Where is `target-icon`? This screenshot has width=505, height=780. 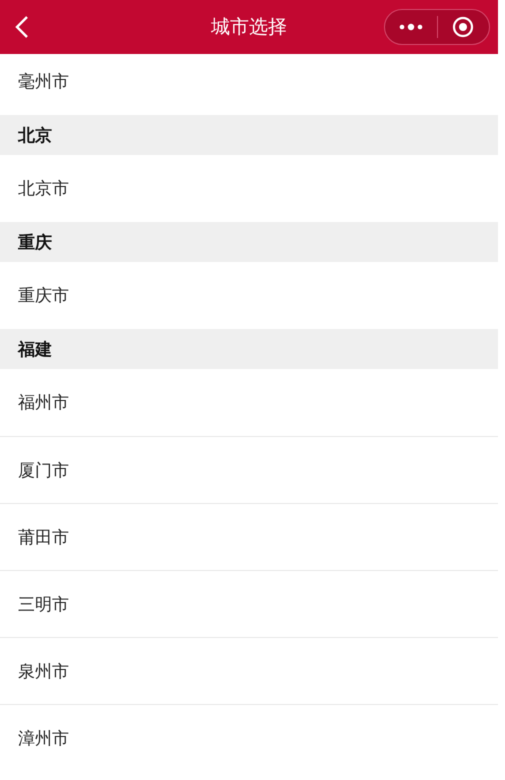
target-icon is located at coordinates (463, 27).